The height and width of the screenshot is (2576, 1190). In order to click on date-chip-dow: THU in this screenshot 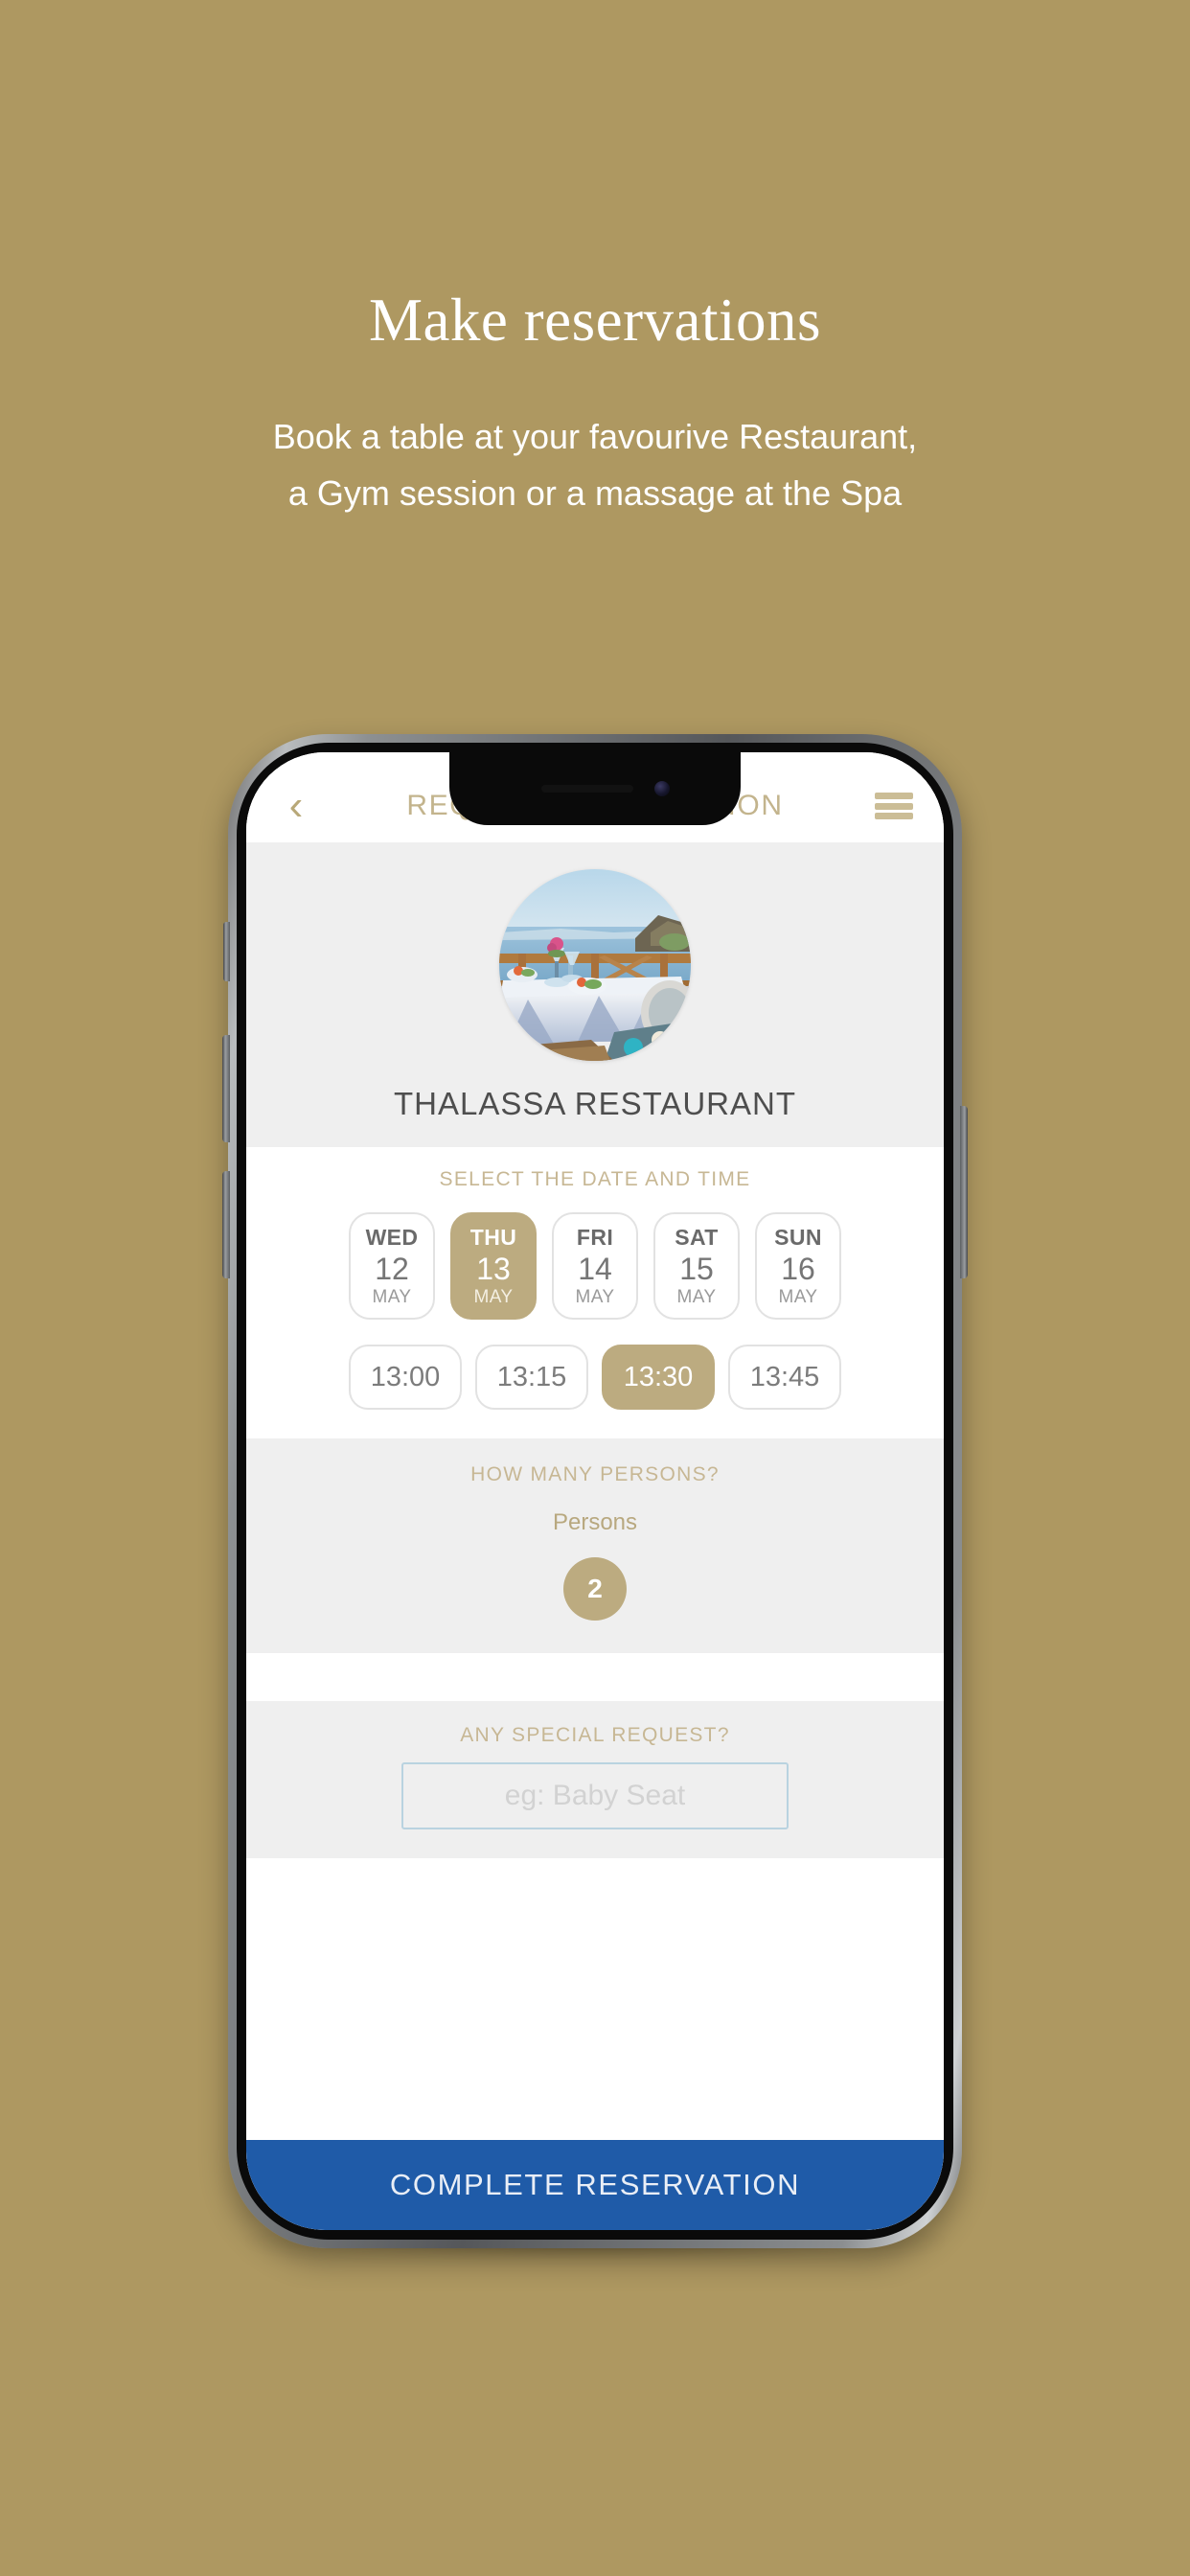, I will do `click(493, 1237)`.